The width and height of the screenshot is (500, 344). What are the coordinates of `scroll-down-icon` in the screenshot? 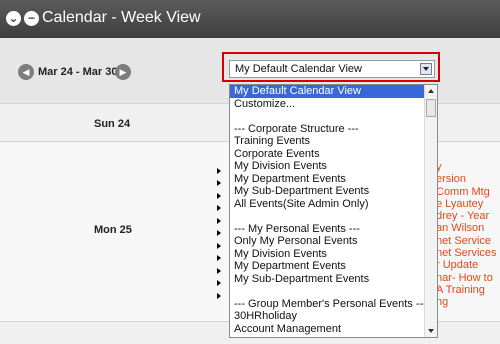 It's located at (431, 331).